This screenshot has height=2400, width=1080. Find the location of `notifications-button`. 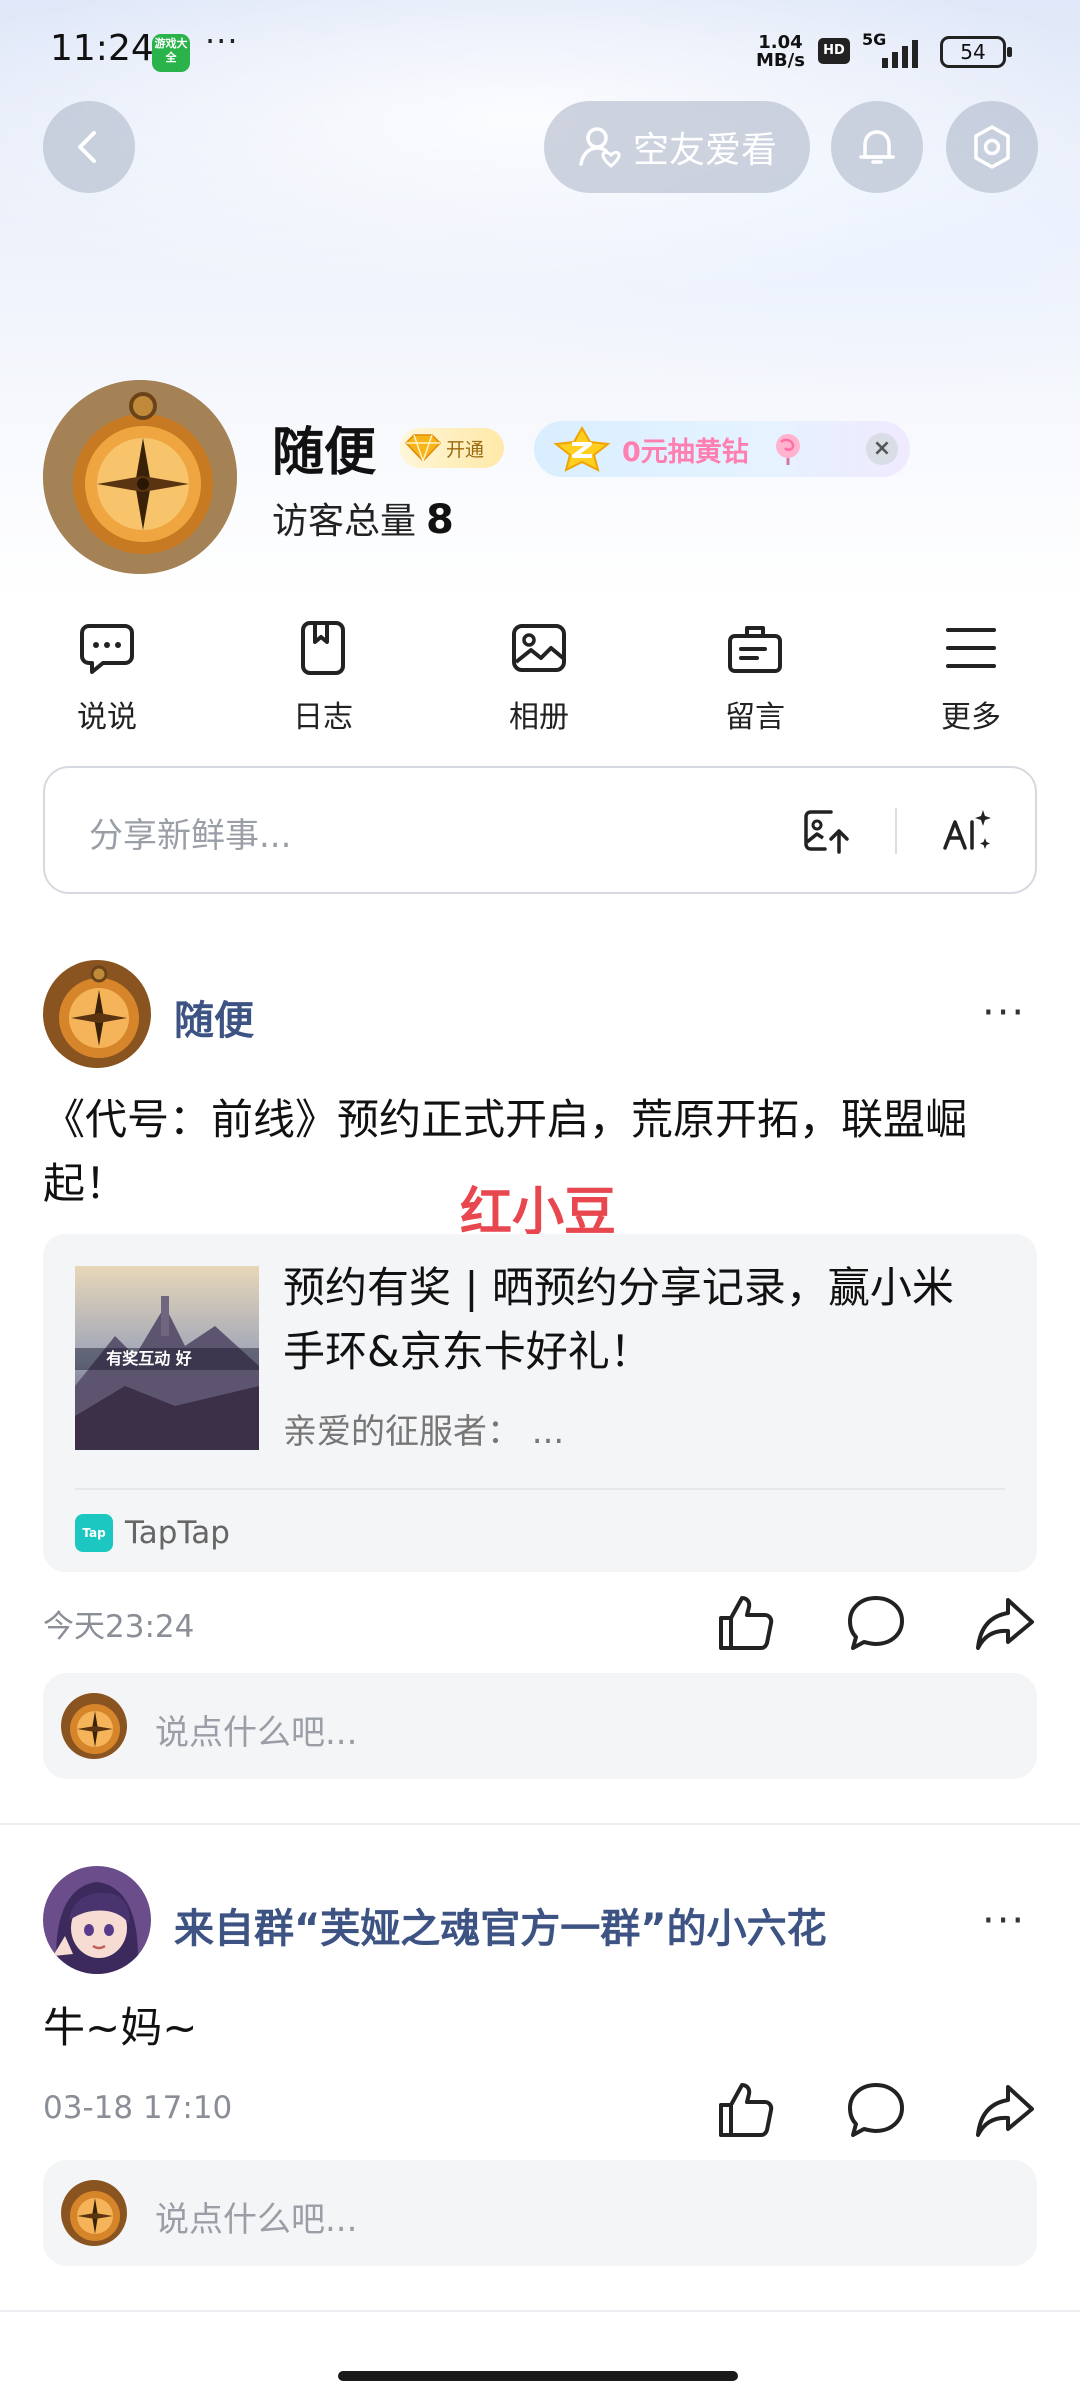

notifications-button is located at coordinates (877, 147).